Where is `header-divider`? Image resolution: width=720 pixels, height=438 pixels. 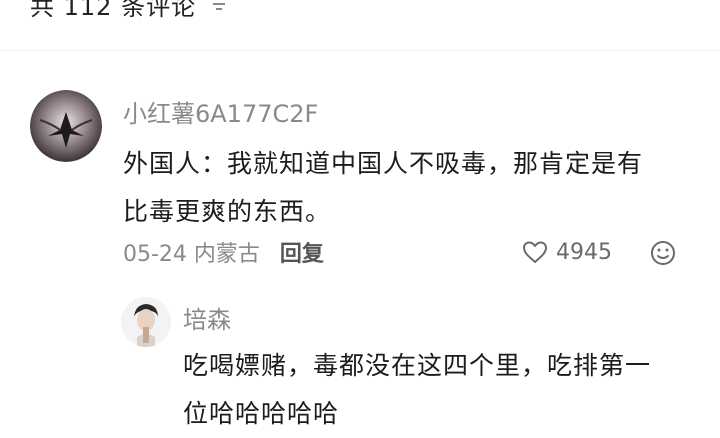 header-divider is located at coordinates (360, 50).